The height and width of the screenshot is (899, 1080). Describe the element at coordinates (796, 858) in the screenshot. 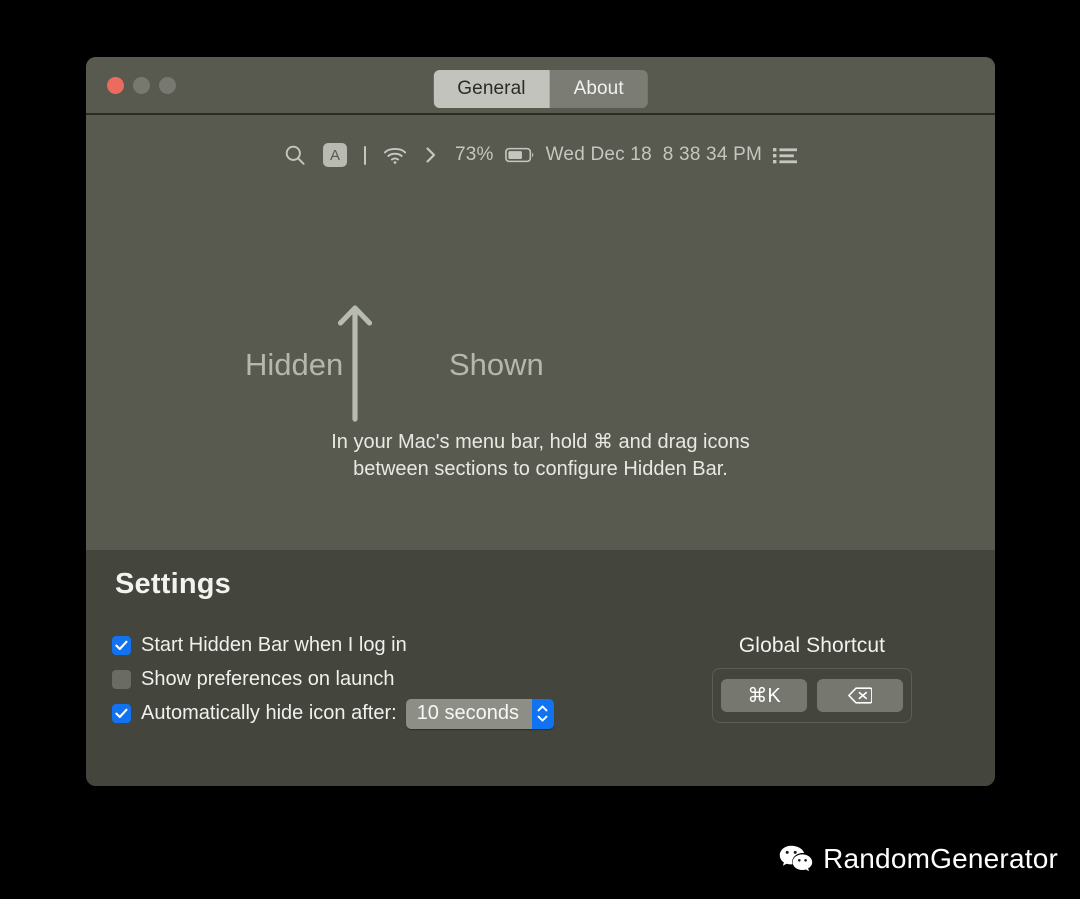

I see `wechat-logo` at that location.